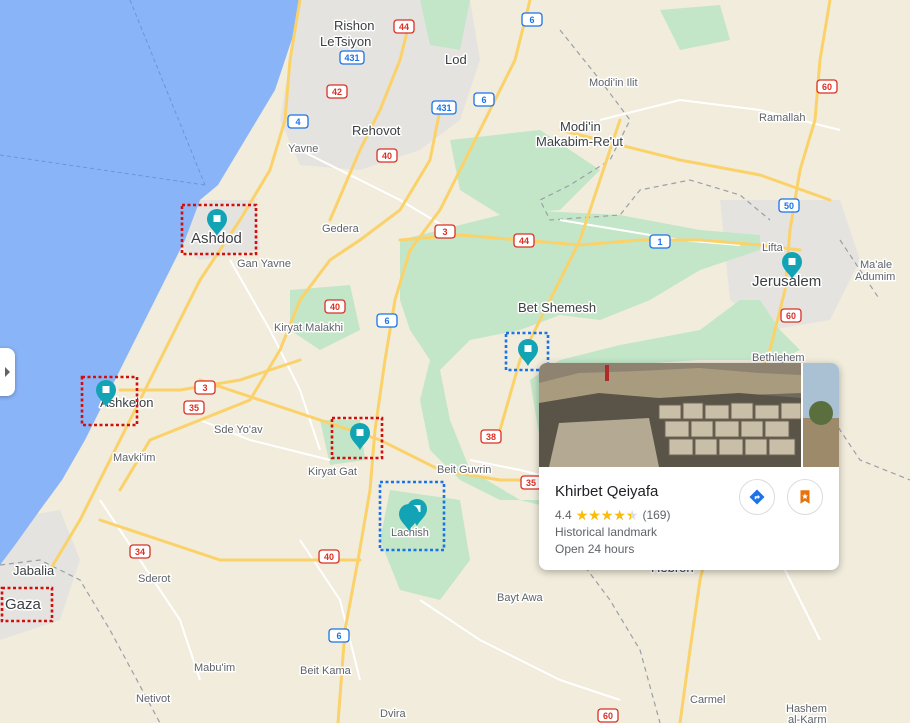 The height and width of the screenshot is (723, 910). What do you see at coordinates (264, 264) in the screenshot?
I see `place-gan-yavne: Gan Yavne` at bounding box center [264, 264].